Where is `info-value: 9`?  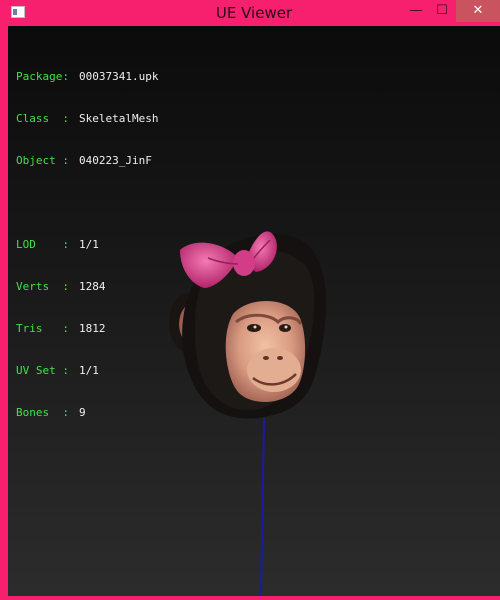 info-value: 9 is located at coordinates (82, 412).